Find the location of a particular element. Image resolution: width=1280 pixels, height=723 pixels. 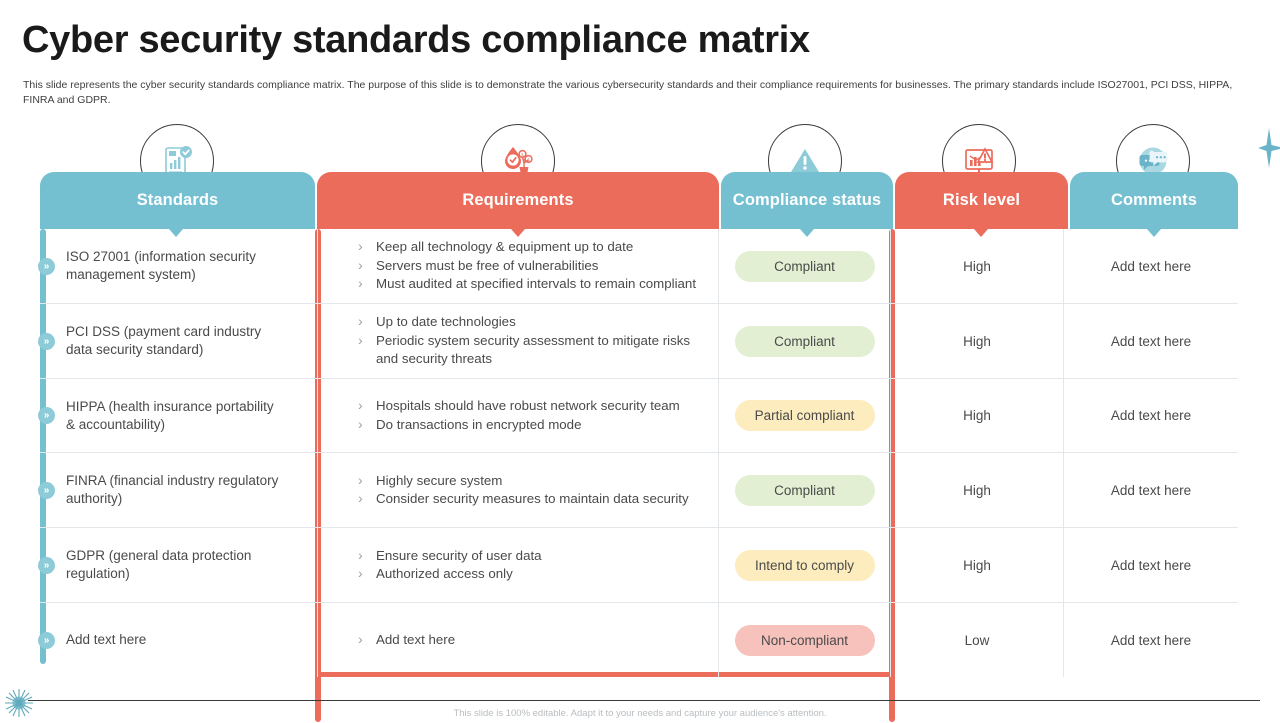

column-header-risk-level: Risk level is located at coordinates (981, 200).